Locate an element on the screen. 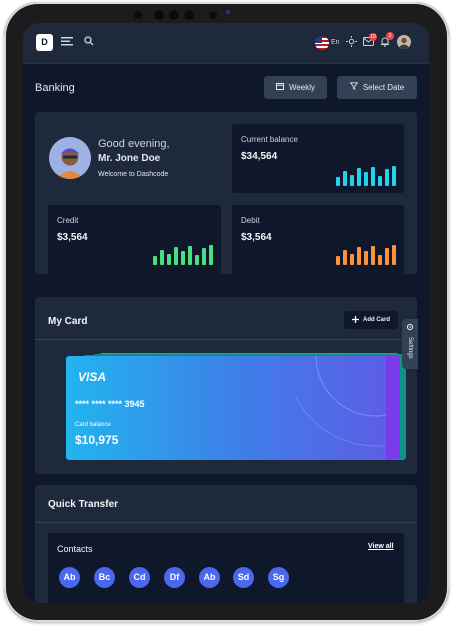  top-bar: D En 10 3 is located at coordinates (226, 43).